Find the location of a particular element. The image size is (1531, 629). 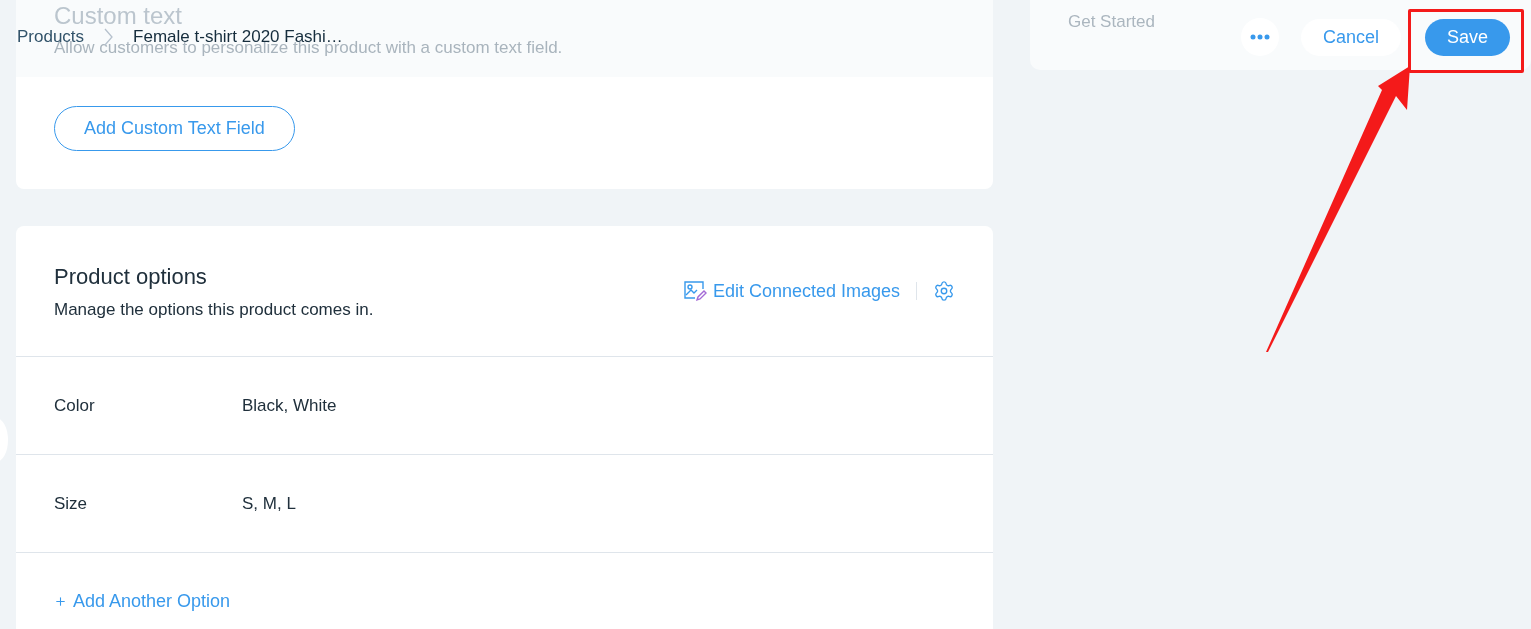

edit-images-link: Edit Connected Images is located at coordinates (791, 291).